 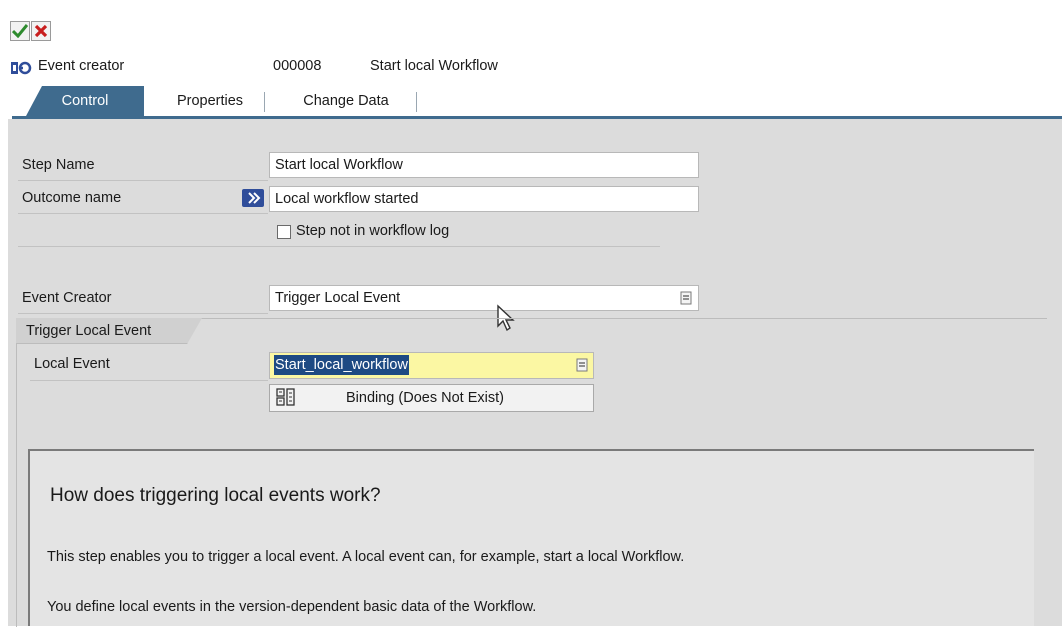 What do you see at coordinates (346, 101) in the screenshot?
I see `tab-change-data: Change Data` at bounding box center [346, 101].